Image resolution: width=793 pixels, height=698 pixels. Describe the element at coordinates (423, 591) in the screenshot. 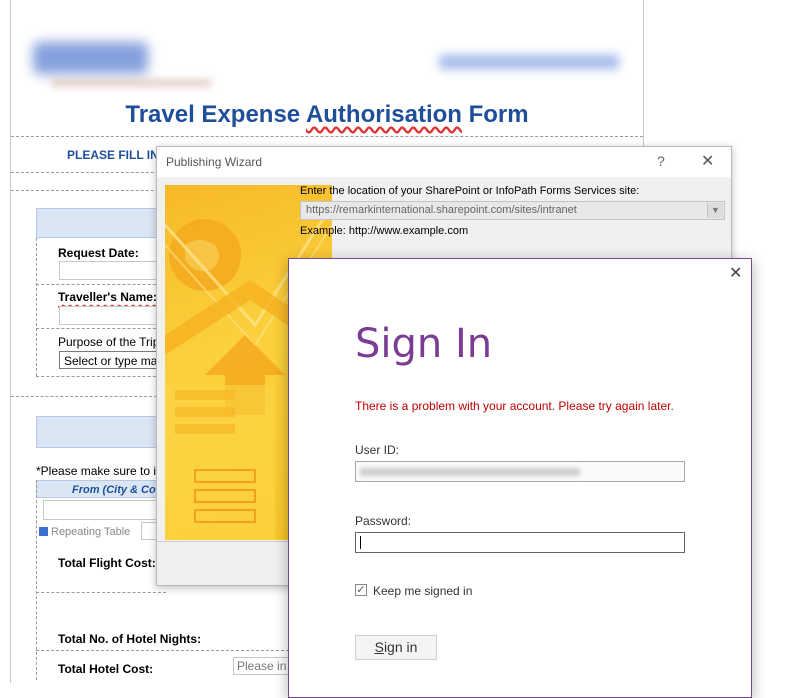

I see `keep-signed-in-label: Keep me signed in` at that location.